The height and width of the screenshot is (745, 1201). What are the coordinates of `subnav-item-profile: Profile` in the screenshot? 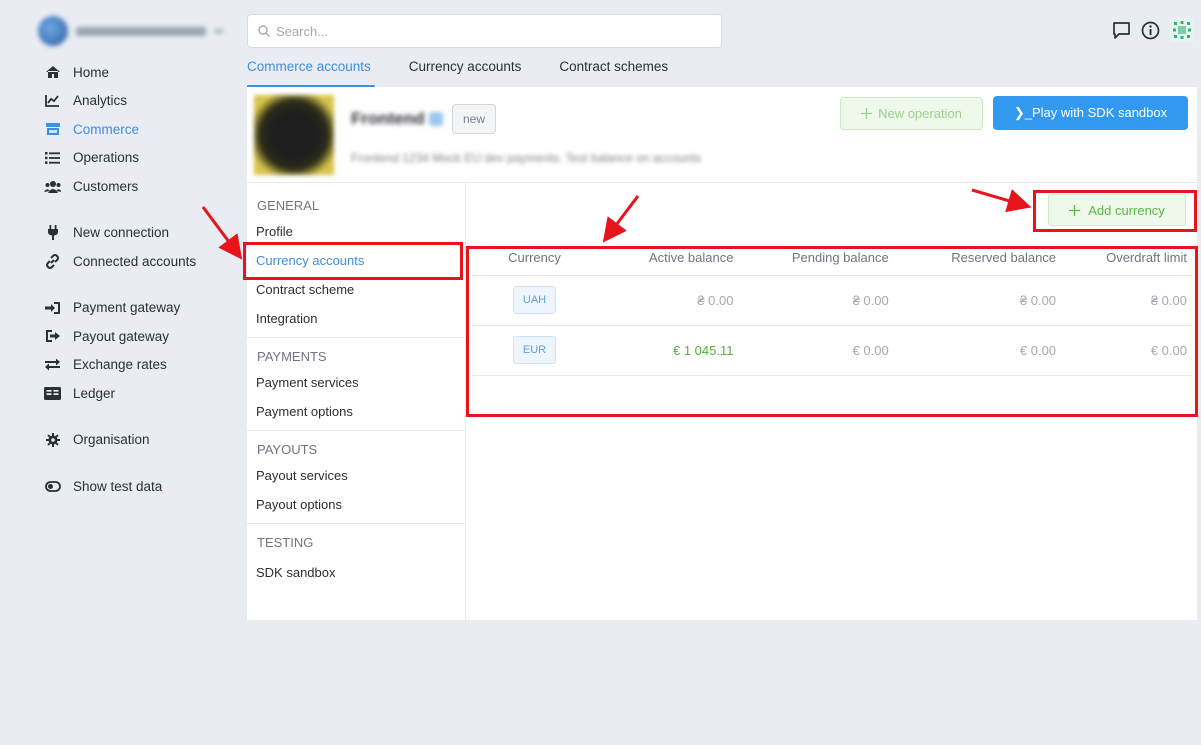 It's located at (356, 231).